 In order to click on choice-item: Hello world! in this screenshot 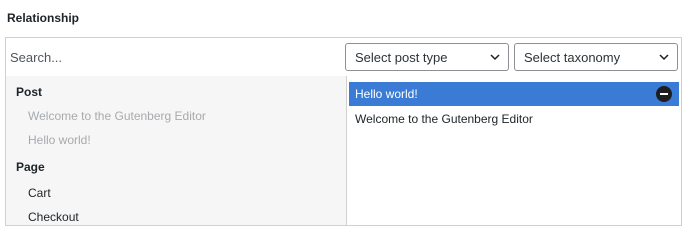, I will do `click(59, 140)`.